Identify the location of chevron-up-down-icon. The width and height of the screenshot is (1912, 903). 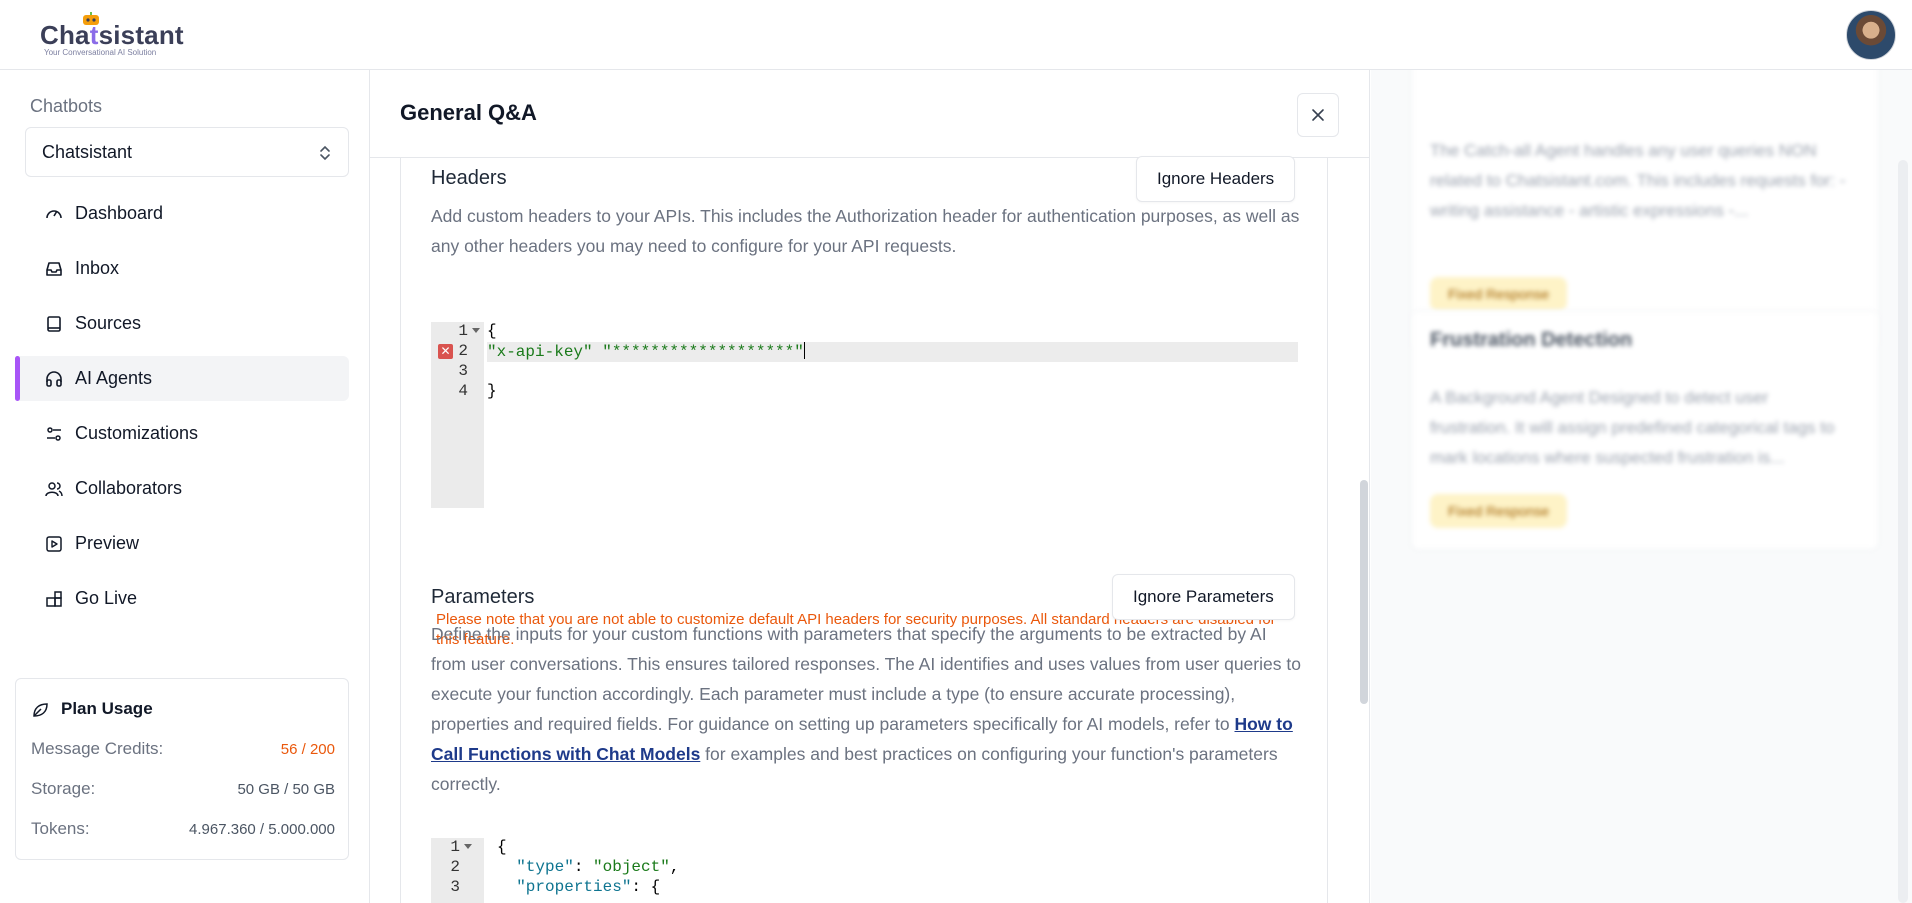
(325, 153).